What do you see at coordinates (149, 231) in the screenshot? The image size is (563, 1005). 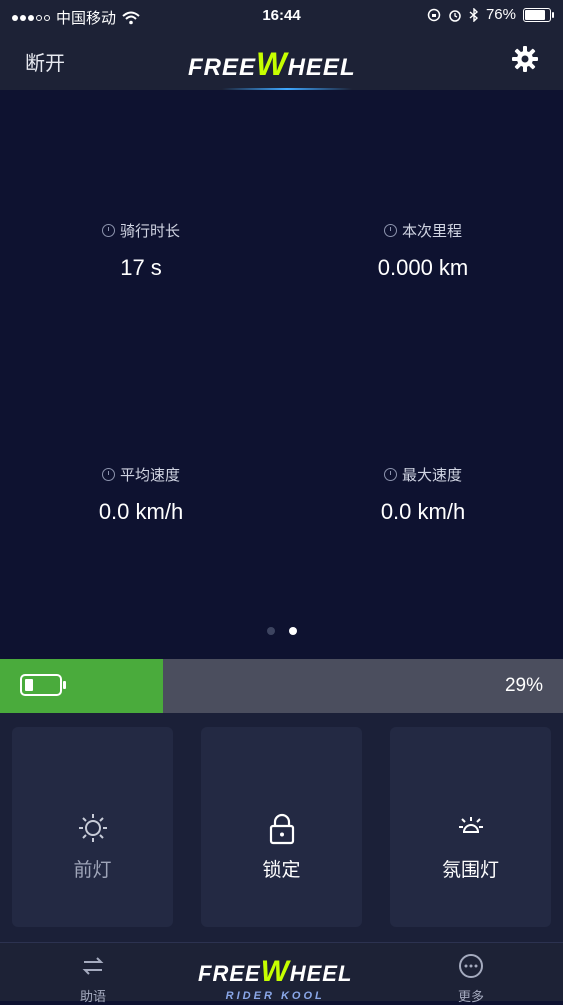 I see `stat-label: 骑行时长` at bounding box center [149, 231].